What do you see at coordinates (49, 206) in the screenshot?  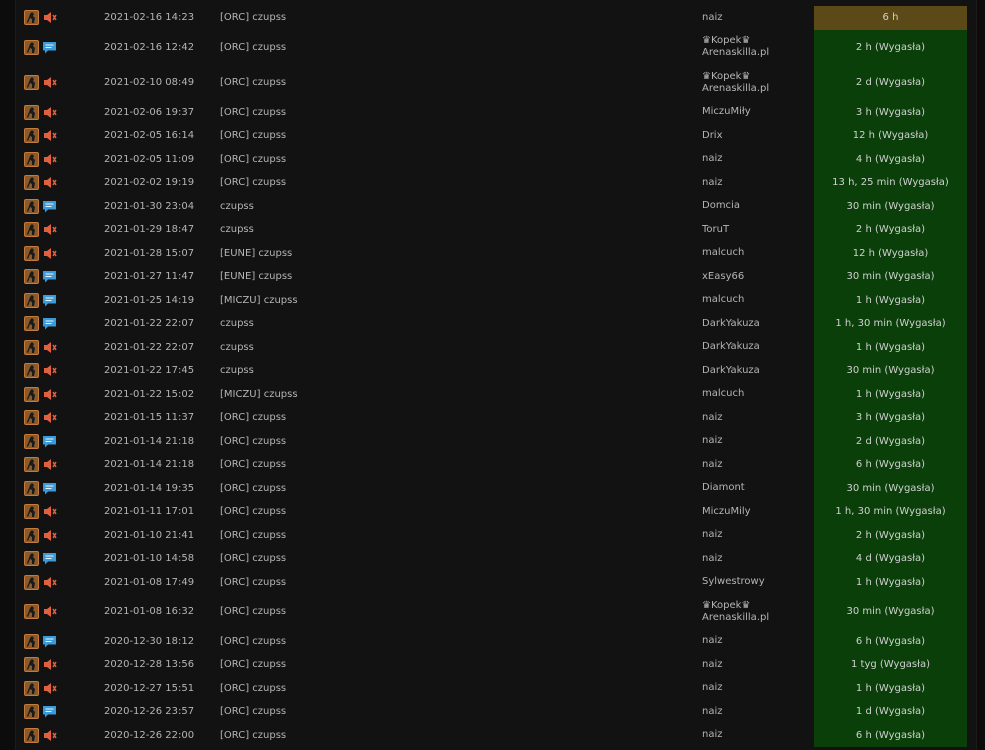 I see `chat-bubble-icon` at bounding box center [49, 206].